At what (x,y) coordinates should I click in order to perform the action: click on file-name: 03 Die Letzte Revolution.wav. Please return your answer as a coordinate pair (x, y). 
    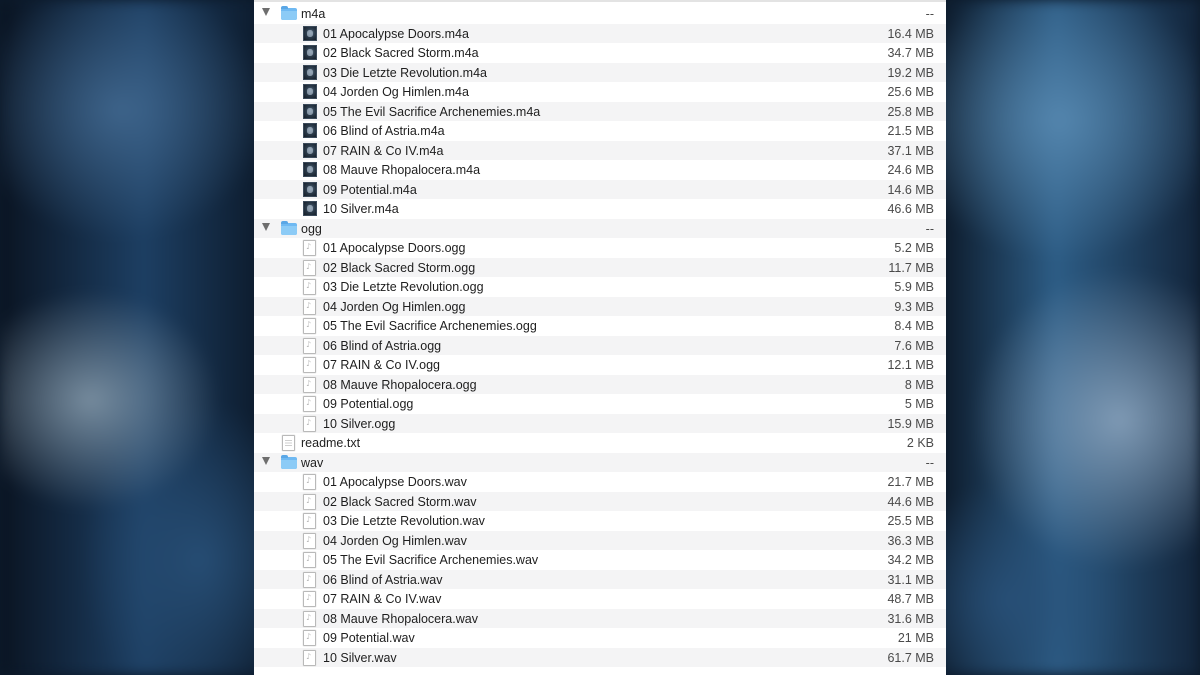
    Looking at the image, I should click on (404, 521).